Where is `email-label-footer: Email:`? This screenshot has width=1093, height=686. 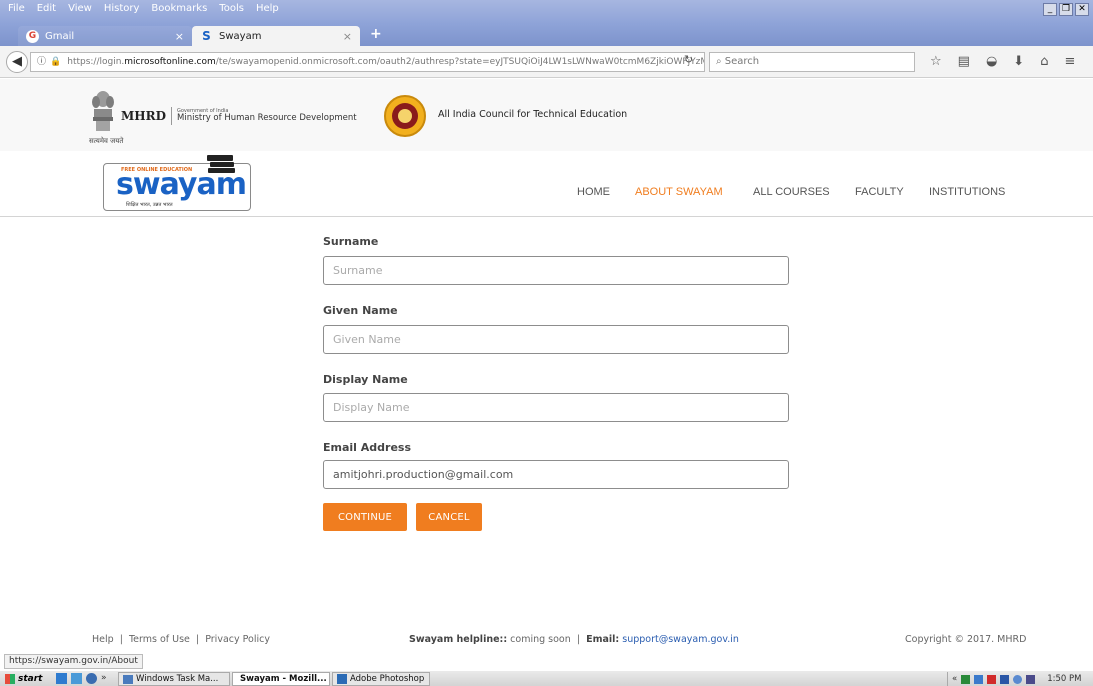
email-label-footer: Email: is located at coordinates (603, 639).